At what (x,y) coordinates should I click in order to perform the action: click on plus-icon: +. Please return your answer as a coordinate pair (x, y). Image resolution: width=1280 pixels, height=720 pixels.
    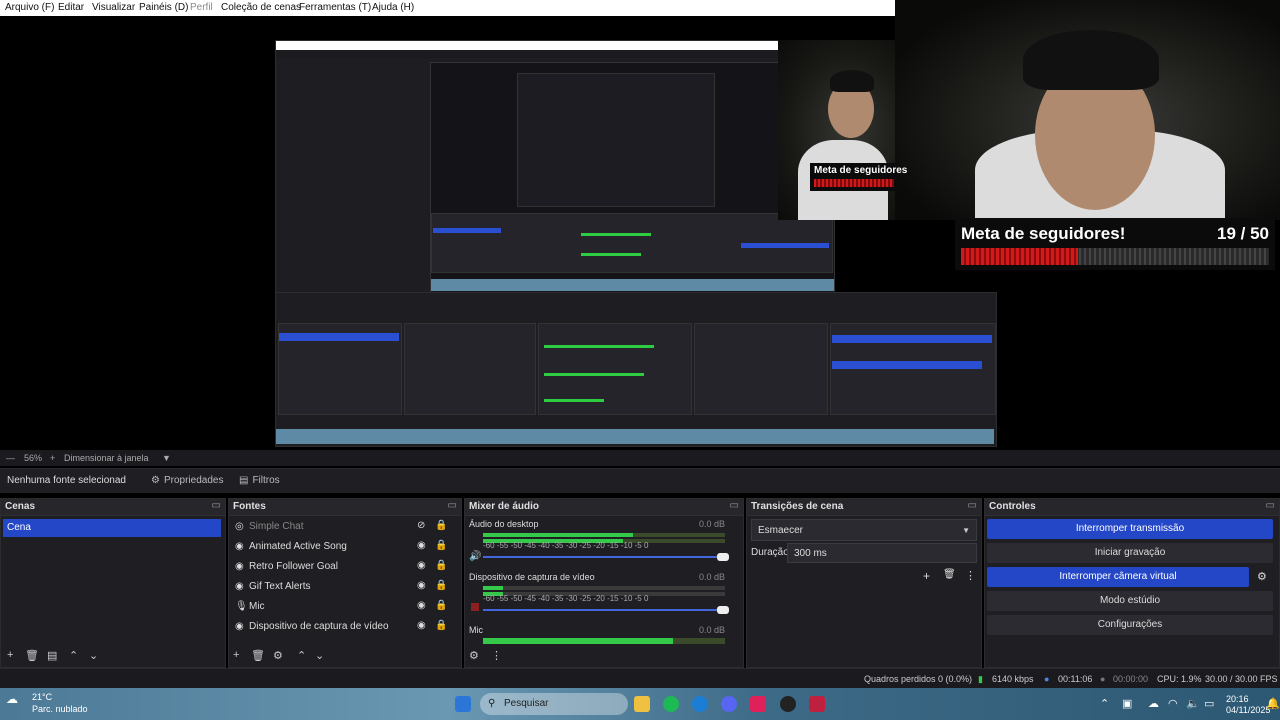
    Looking at the image, I should click on (52, 458).